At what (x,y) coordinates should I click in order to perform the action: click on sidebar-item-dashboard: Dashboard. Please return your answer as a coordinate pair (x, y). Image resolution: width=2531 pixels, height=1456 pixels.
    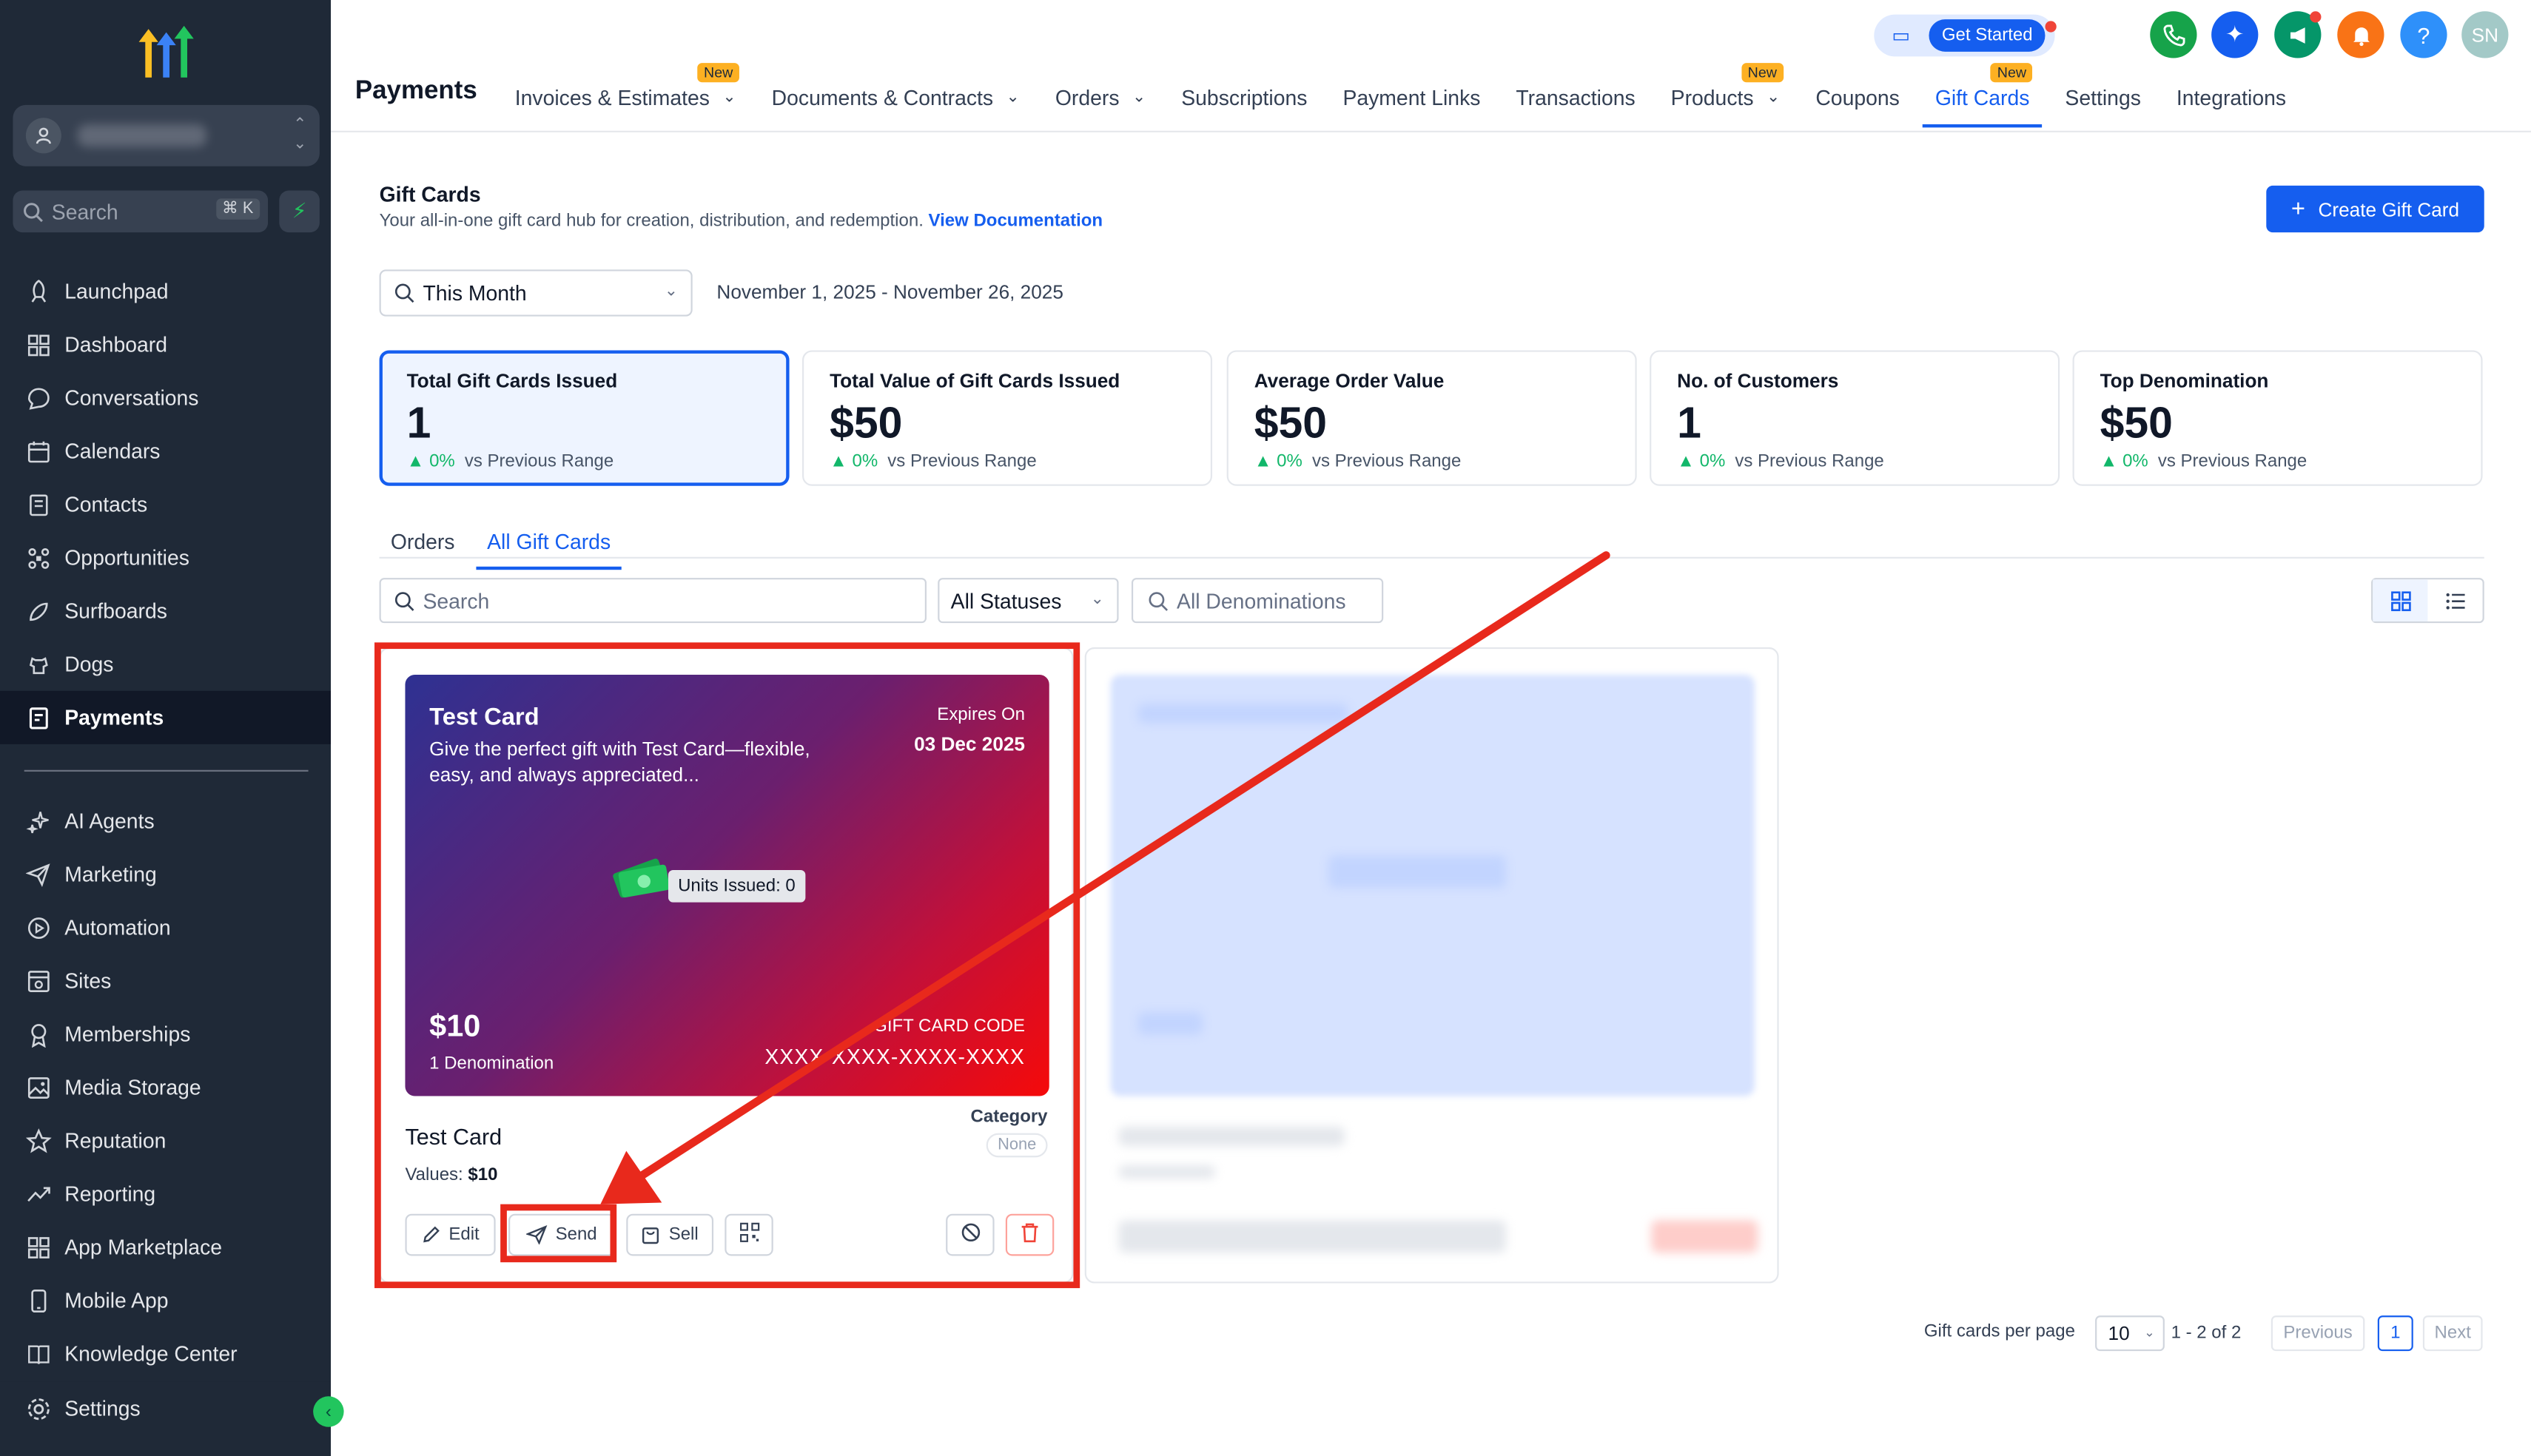
    Looking at the image, I should click on (165, 345).